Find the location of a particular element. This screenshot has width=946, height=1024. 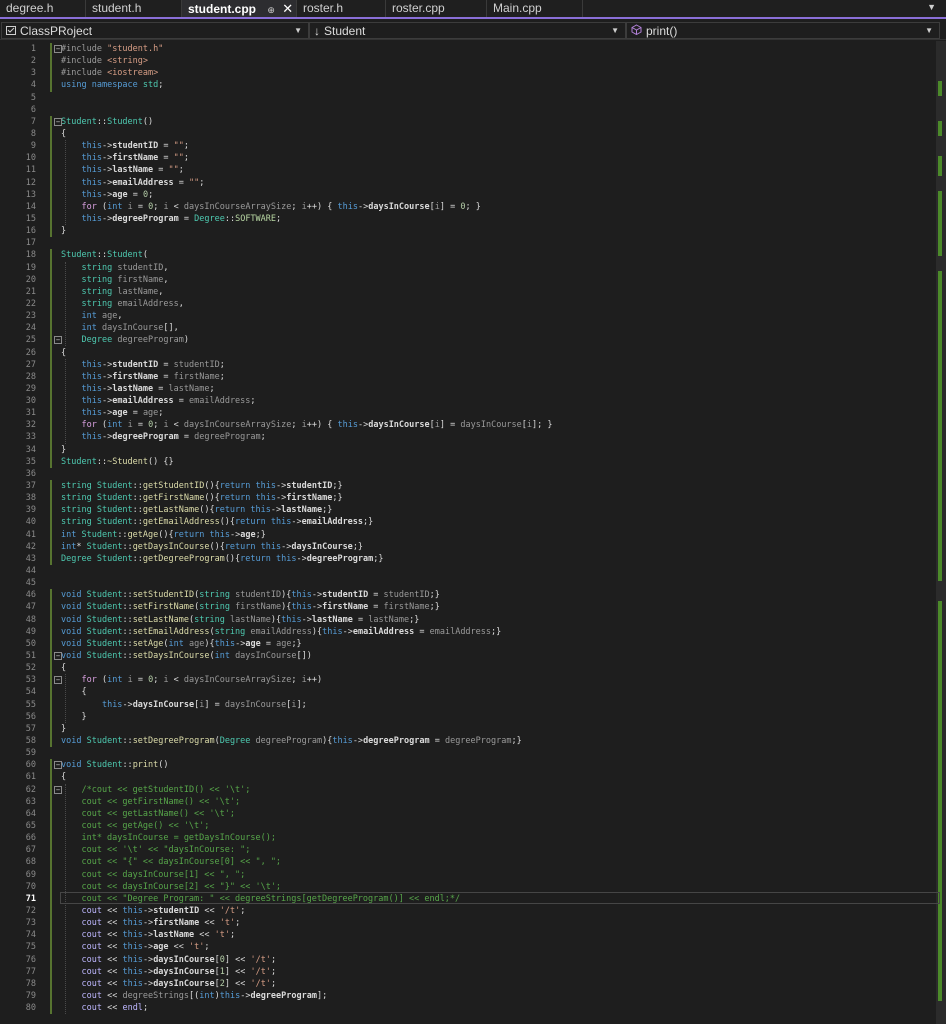

code-line: cout << "{" << daysInCourse[0] << ", "; is located at coordinates (171, 862).